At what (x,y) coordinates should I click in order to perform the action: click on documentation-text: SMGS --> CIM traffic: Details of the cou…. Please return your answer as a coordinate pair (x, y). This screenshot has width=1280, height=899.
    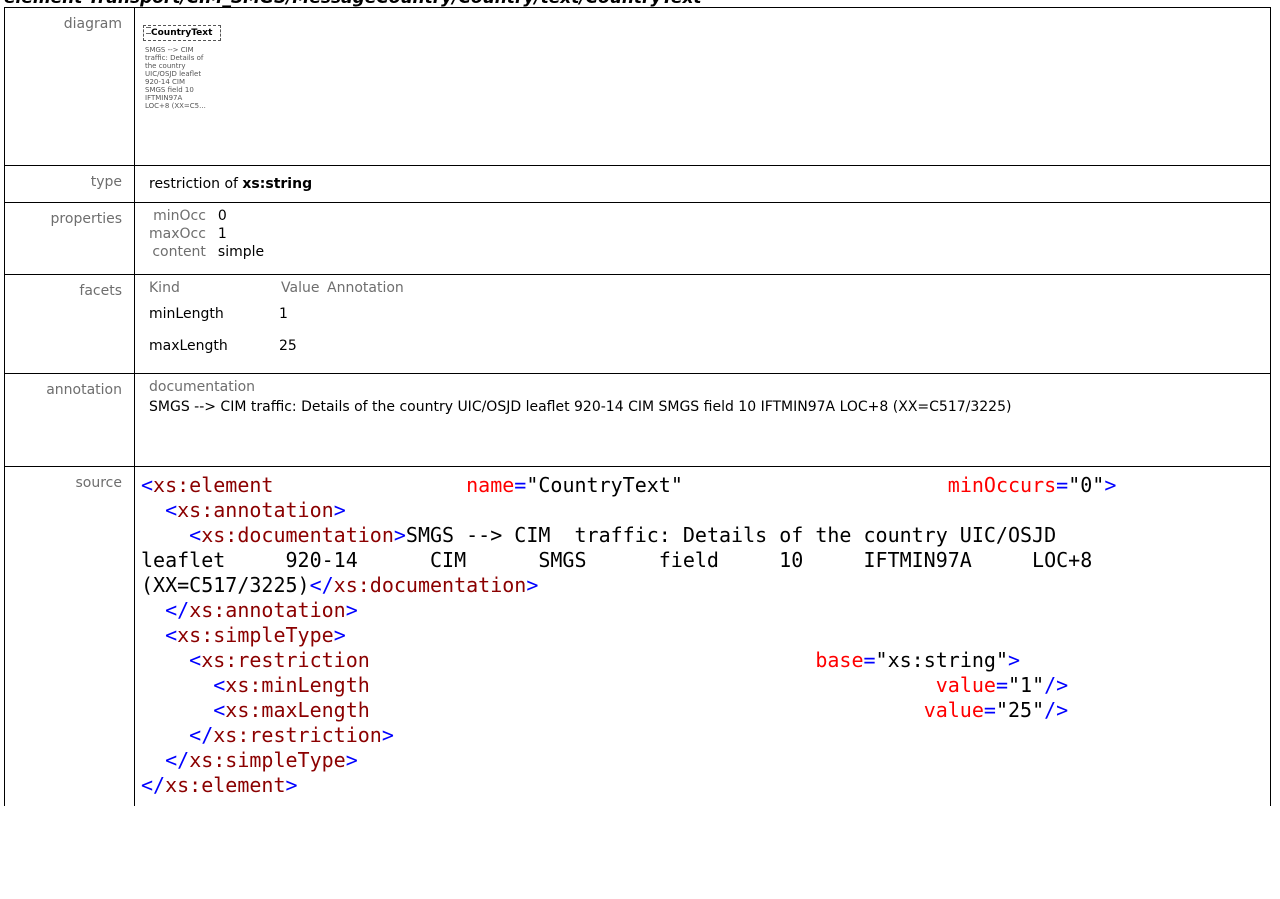
    Looking at the image, I should click on (580, 407).